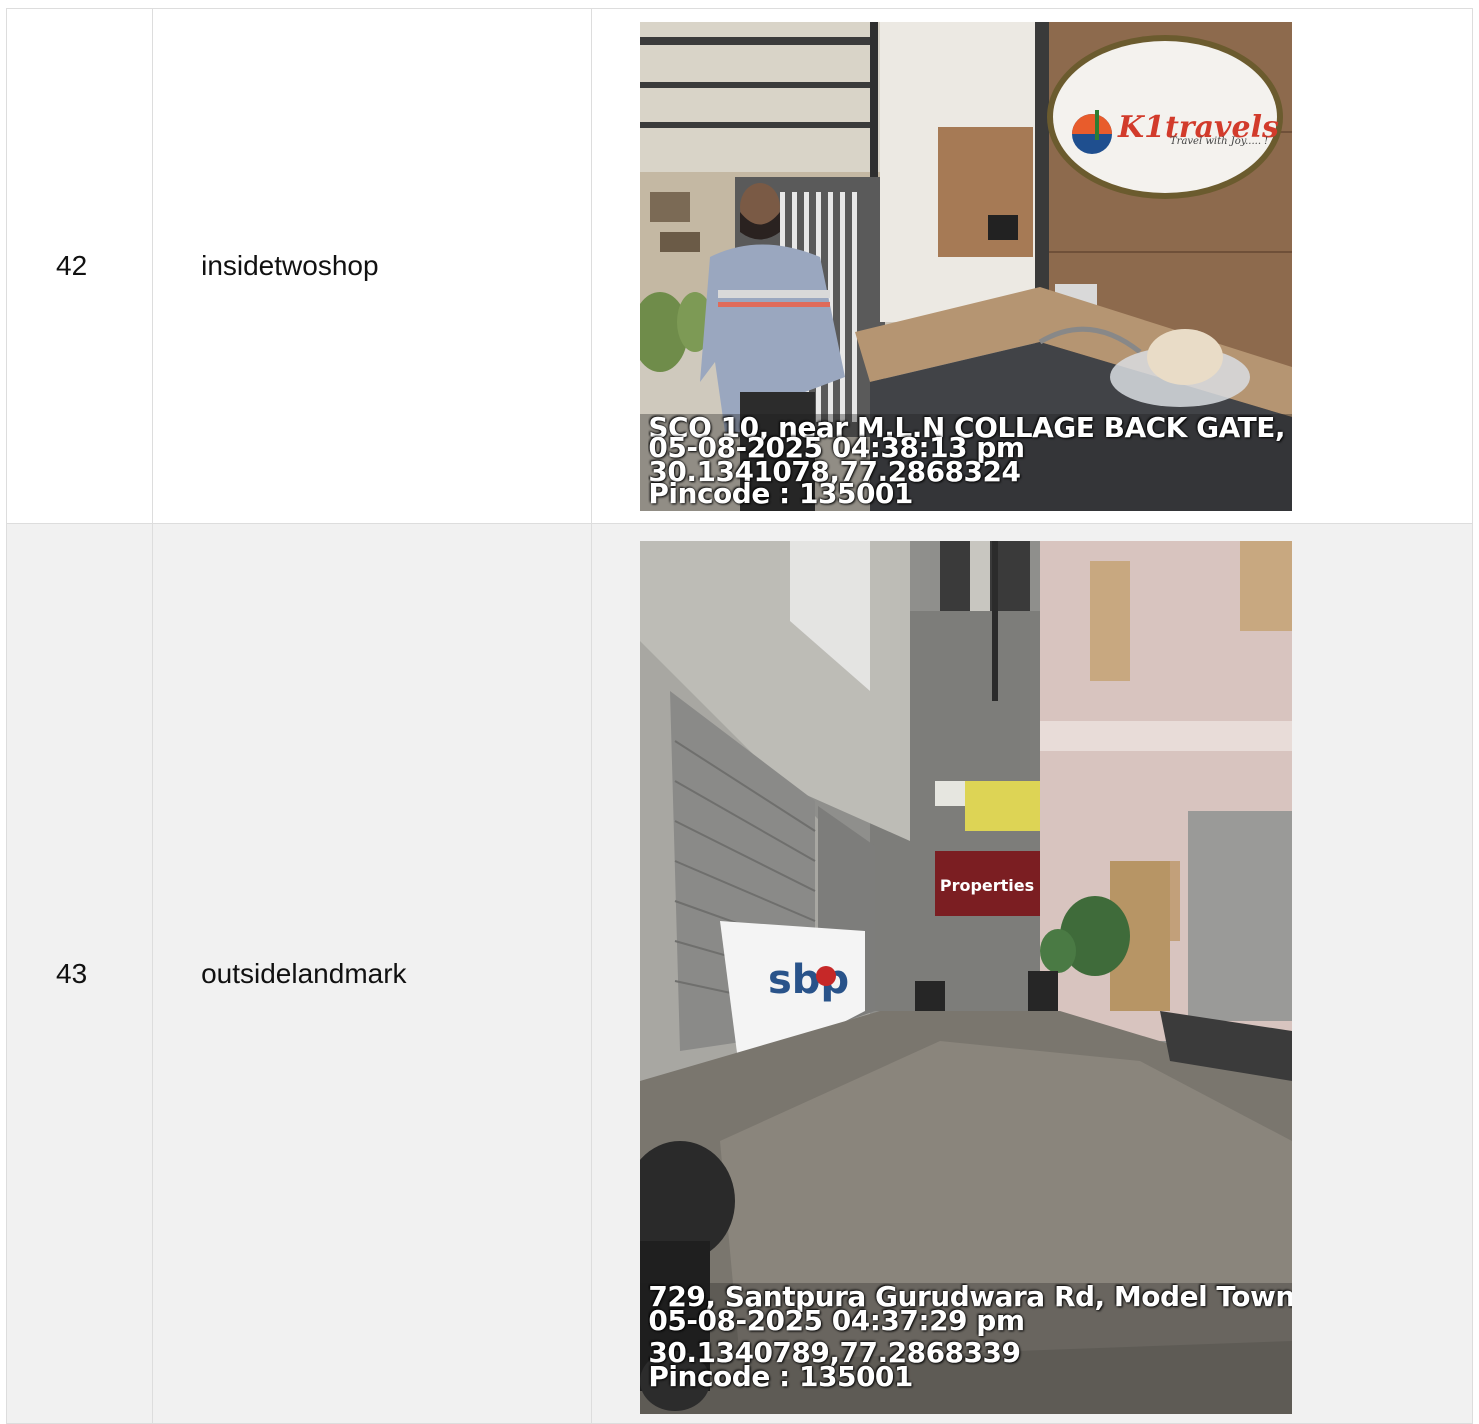  Describe the element at coordinates (372, 266) in the screenshot. I see `photo-tag: insidetwoshop` at that location.